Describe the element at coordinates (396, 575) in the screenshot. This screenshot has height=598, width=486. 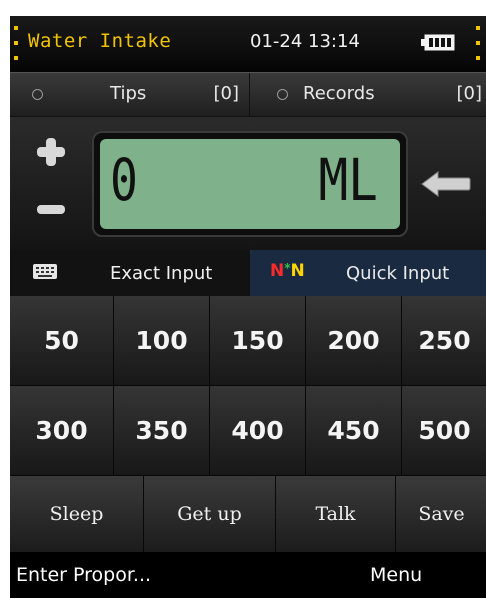
I see `softkey-menu: Menu` at that location.